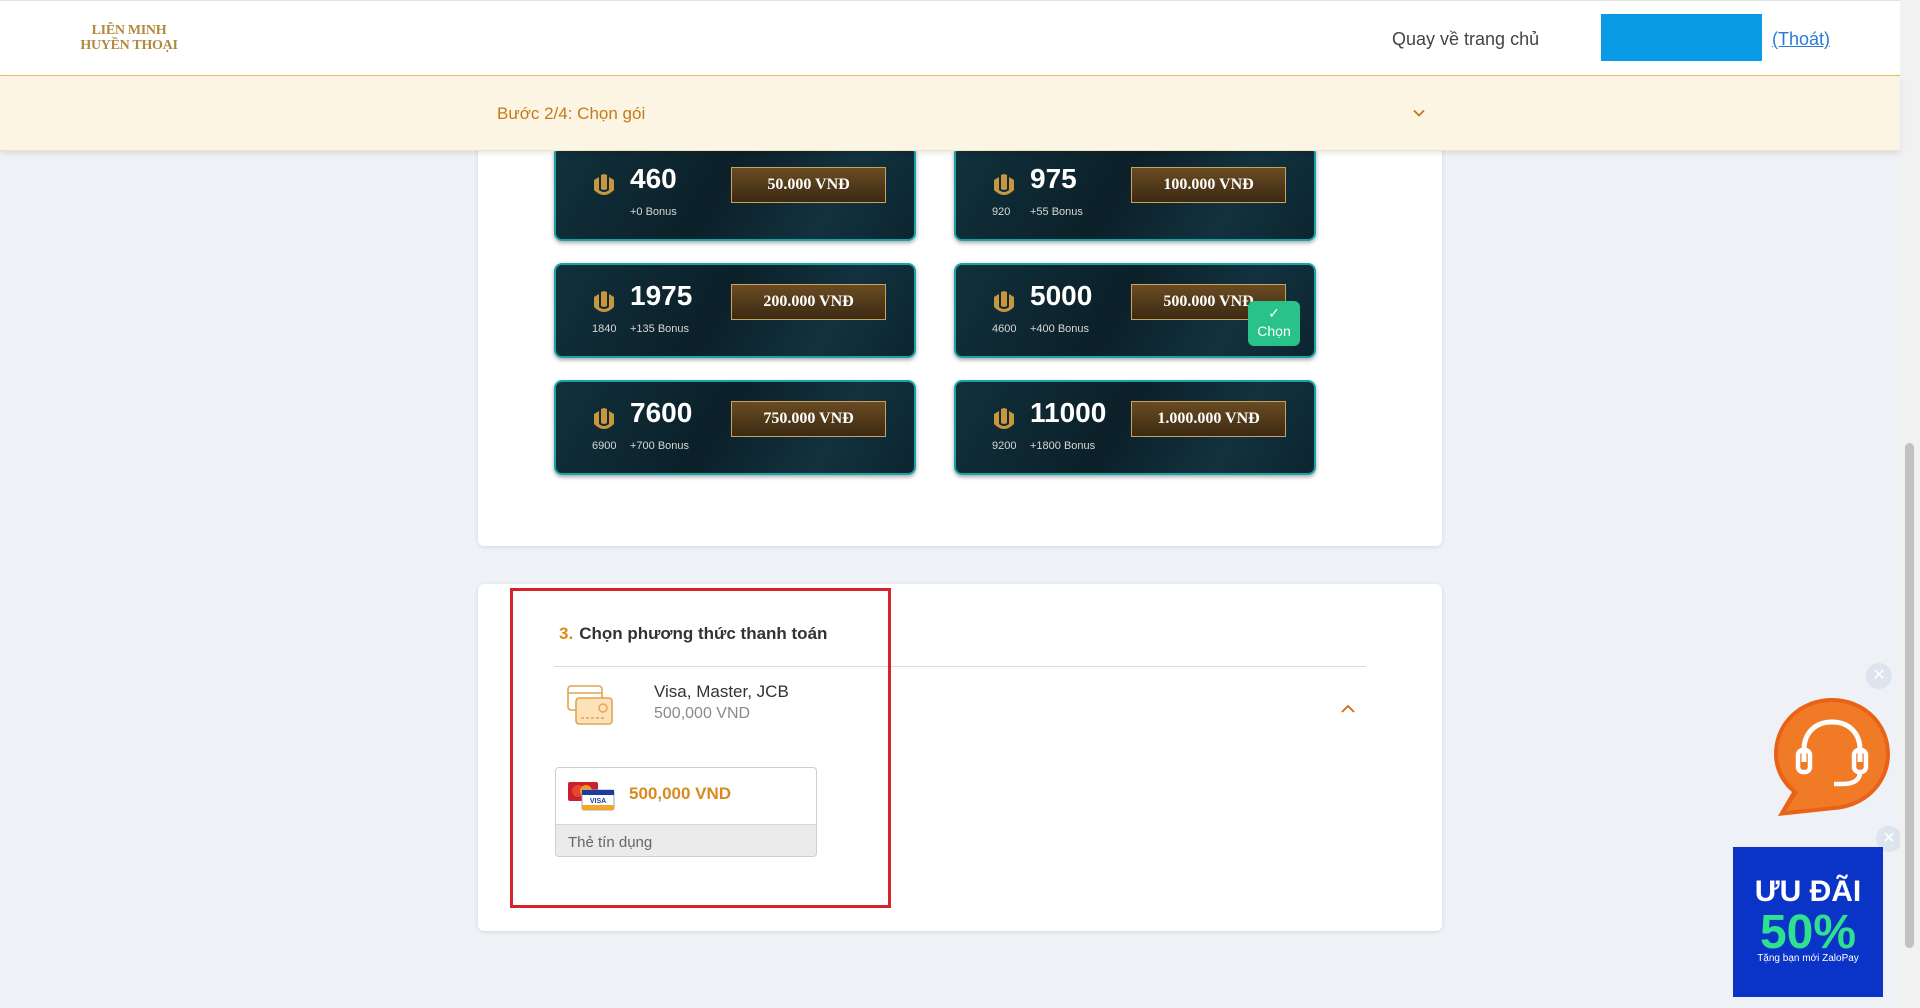 The height and width of the screenshot is (1008, 1920). I want to click on price-button: 100.000 VNĐ, so click(1208, 185).